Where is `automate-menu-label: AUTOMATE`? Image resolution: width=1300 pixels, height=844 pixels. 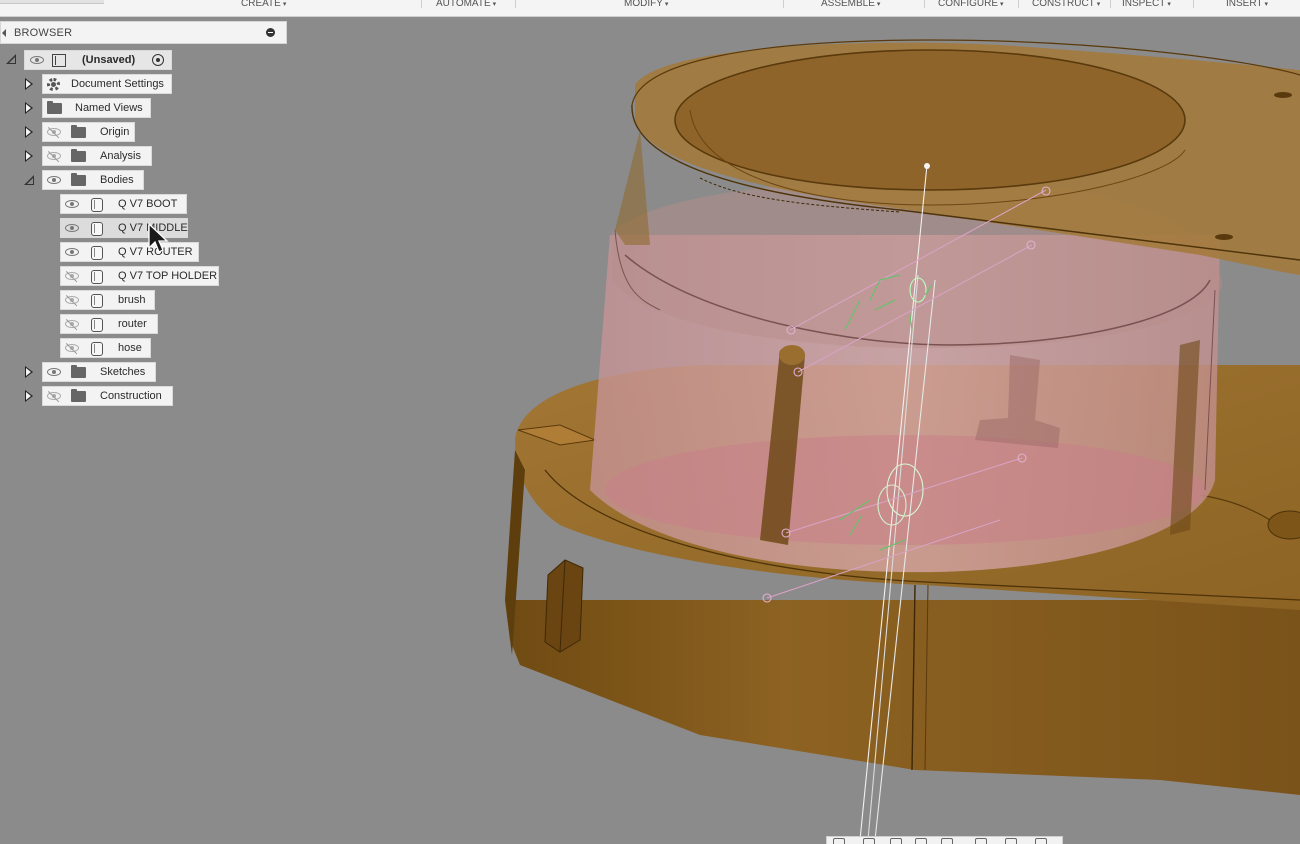 automate-menu-label: AUTOMATE is located at coordinates (463, 4).